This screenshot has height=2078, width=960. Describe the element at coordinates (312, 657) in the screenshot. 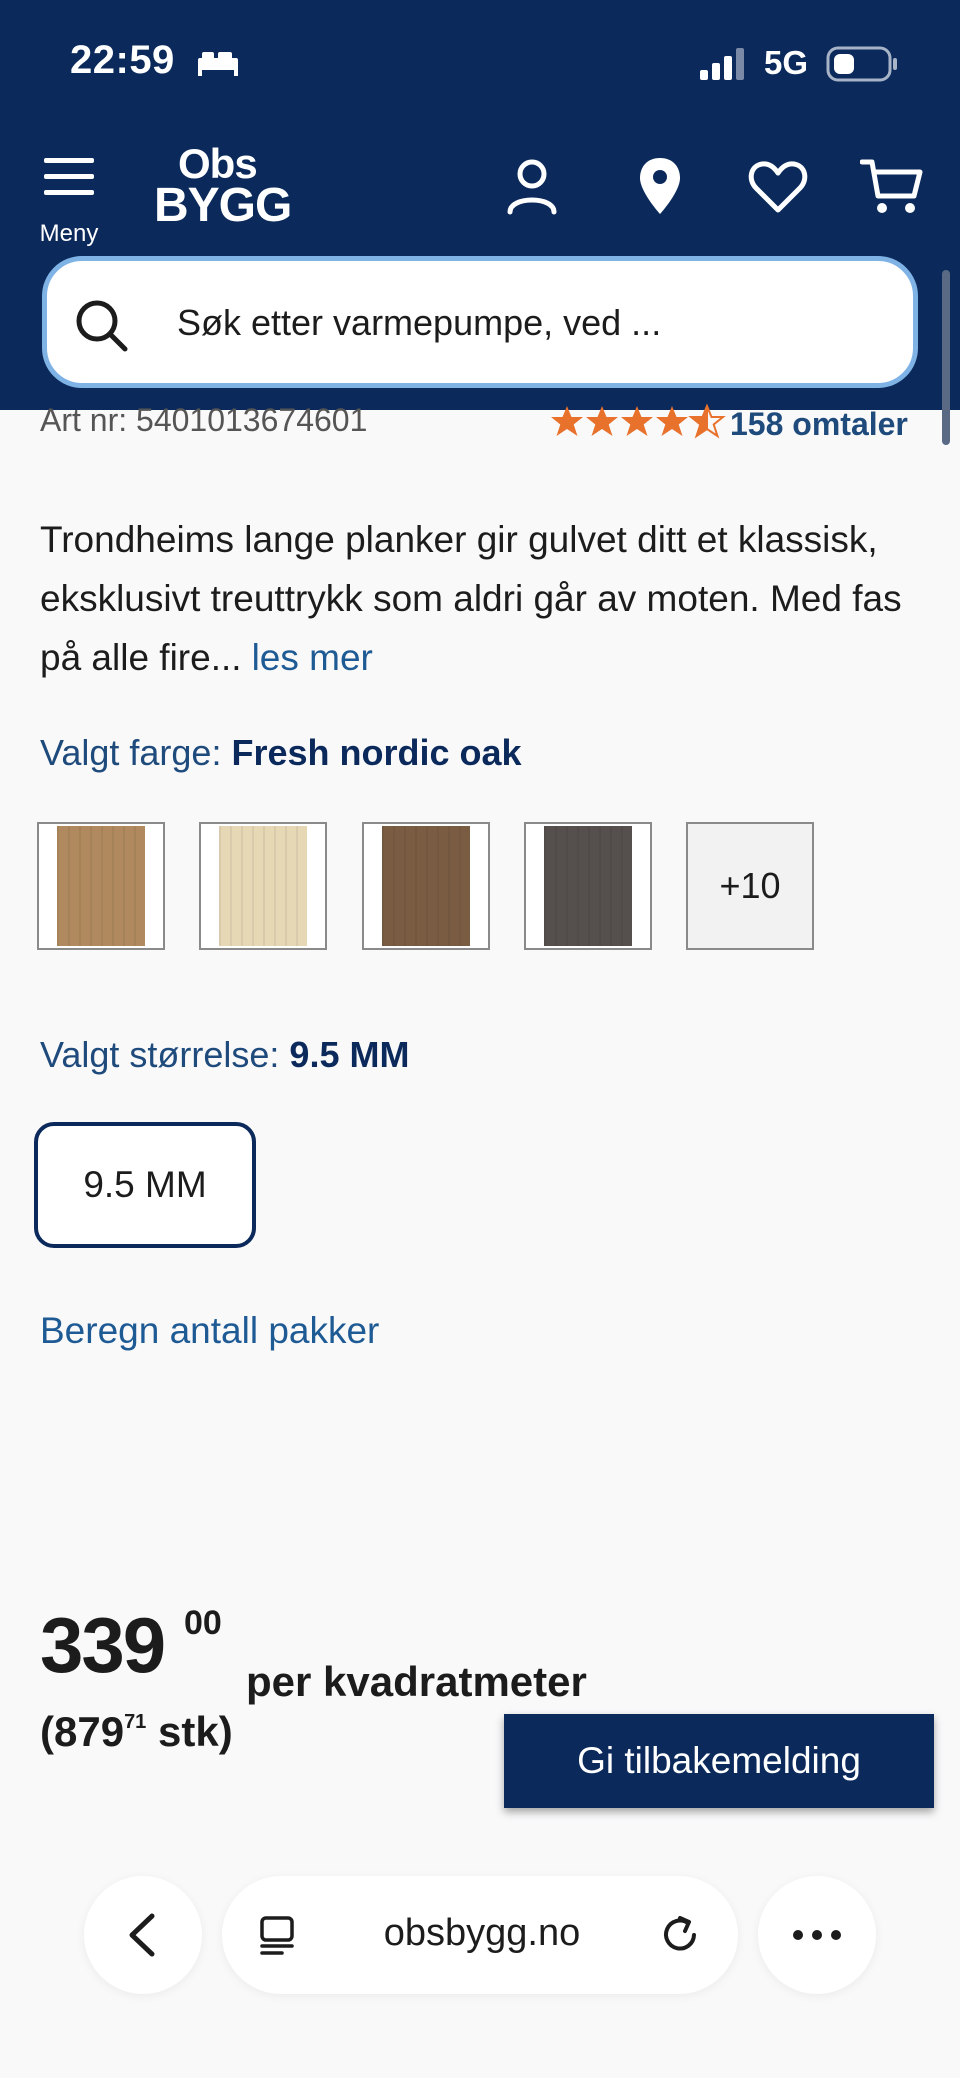

I see `read-more-link: les mer` at that location.